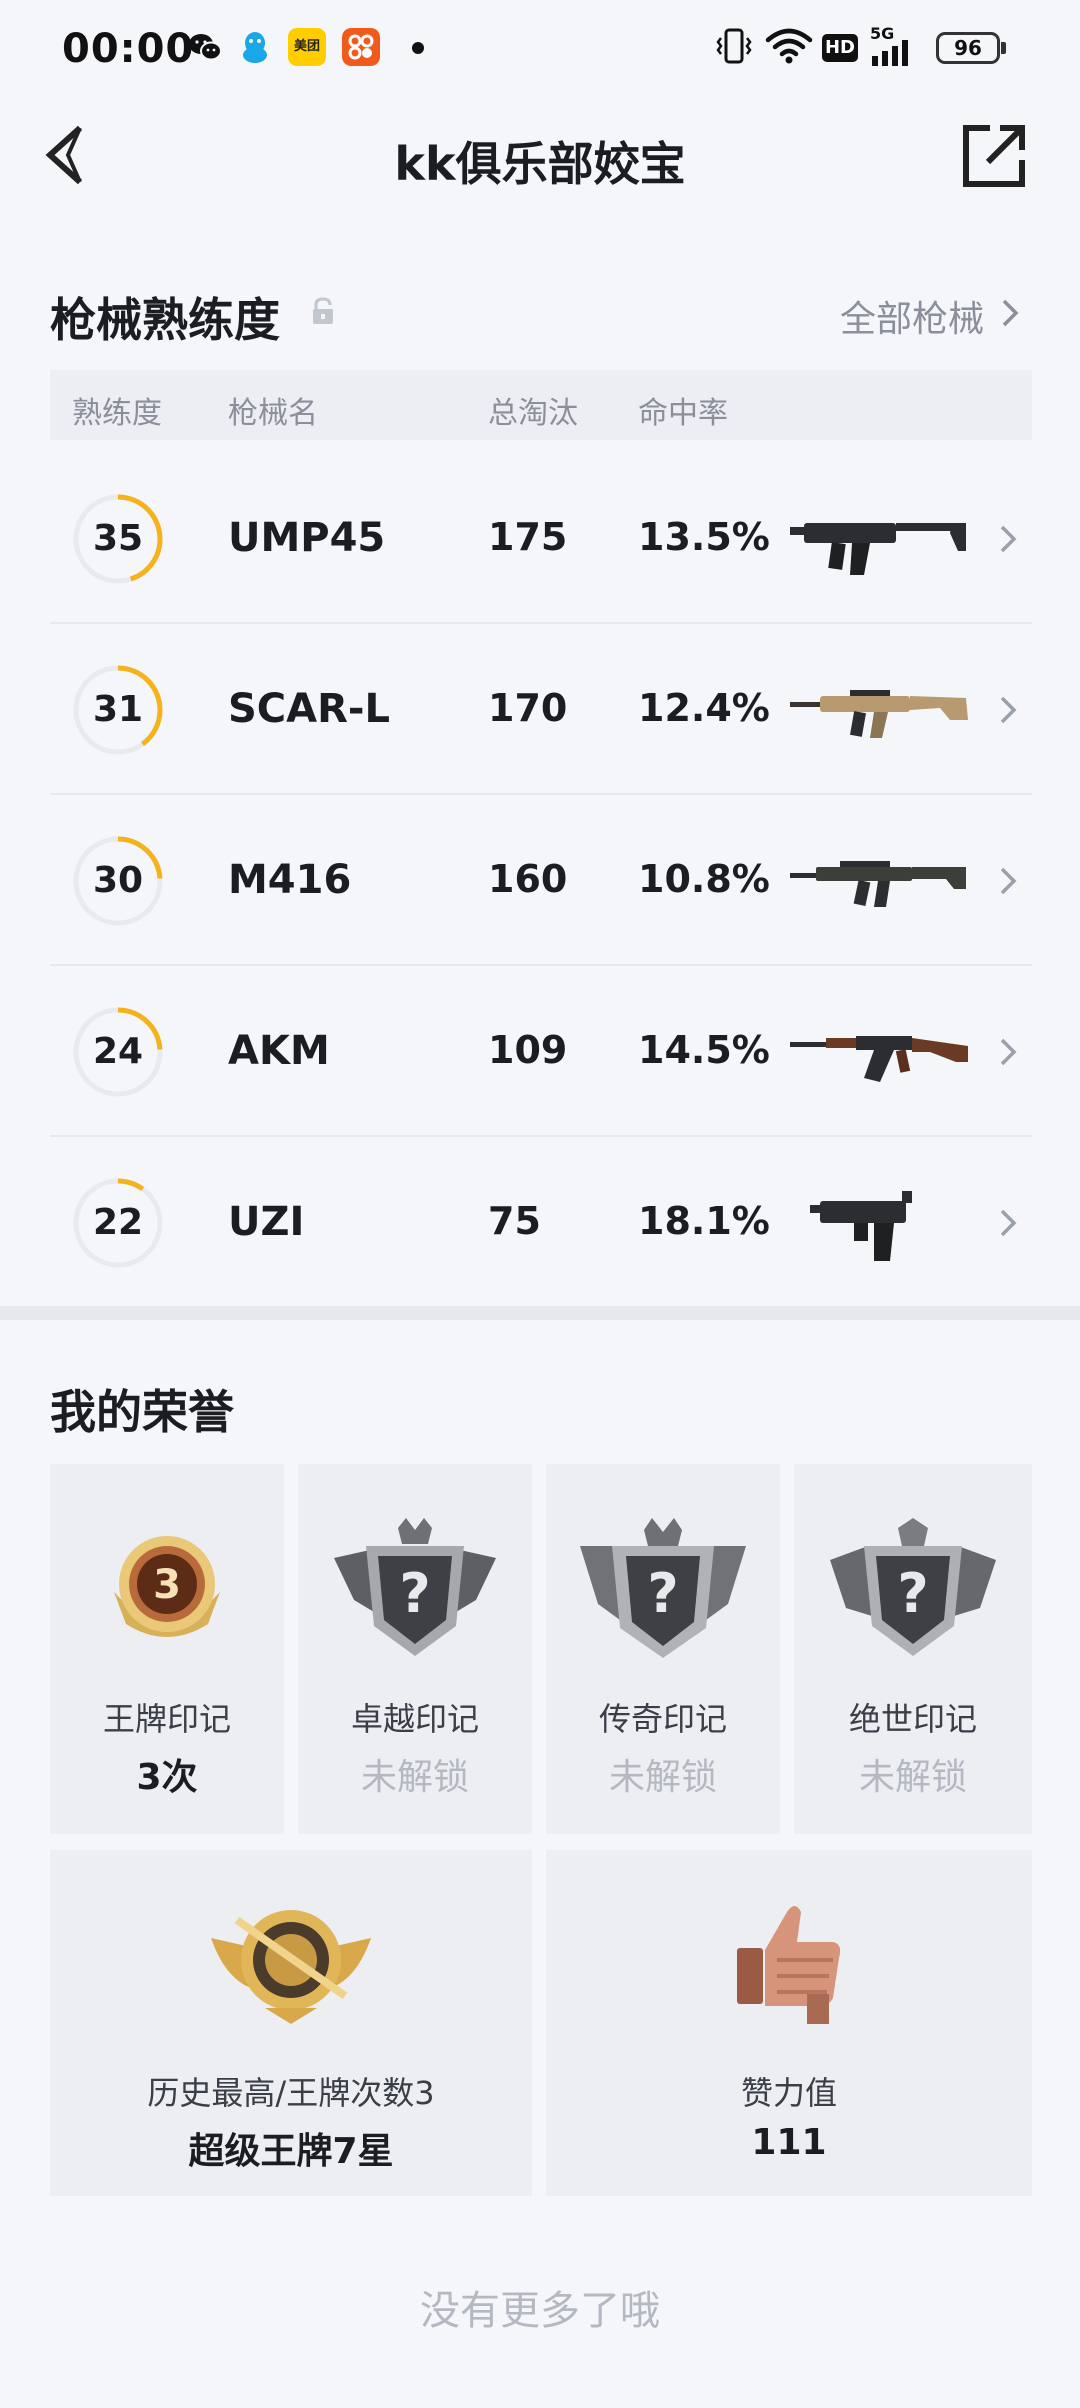 This screenshot has width=1080, height=2408. Describe the element at coordinates (878, 884) in the screenshot. I see `m416-image` at that location.